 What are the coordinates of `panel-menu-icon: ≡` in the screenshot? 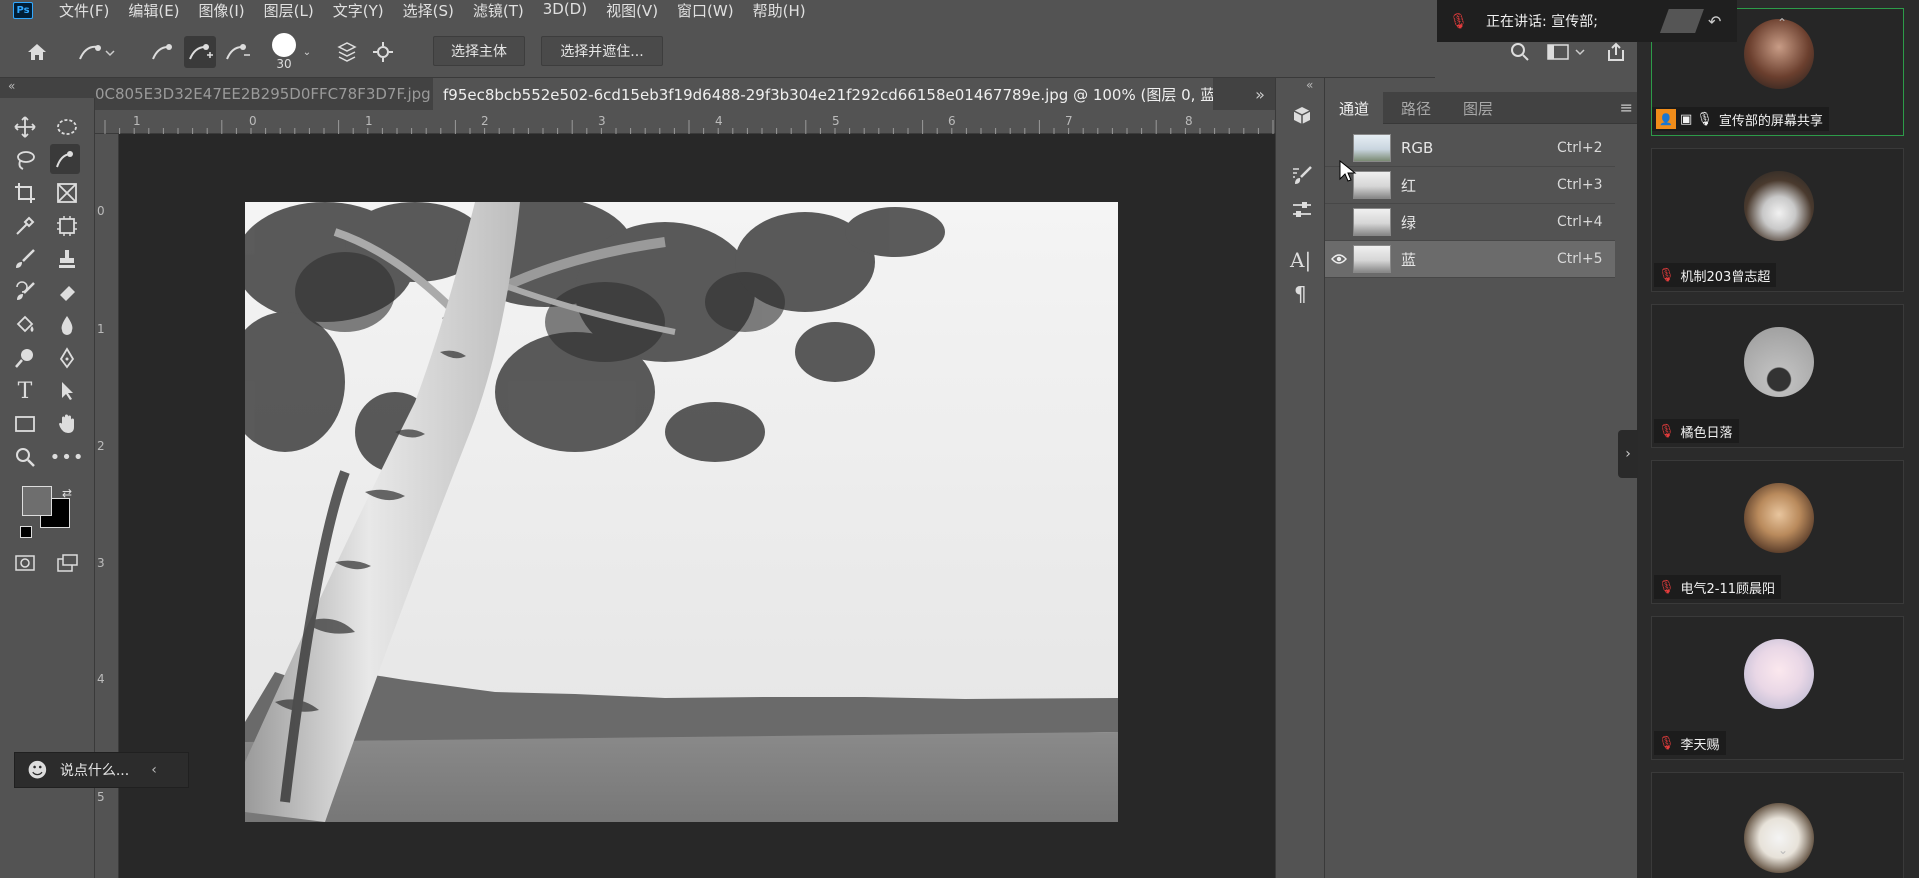 It's located at (1626, 107).